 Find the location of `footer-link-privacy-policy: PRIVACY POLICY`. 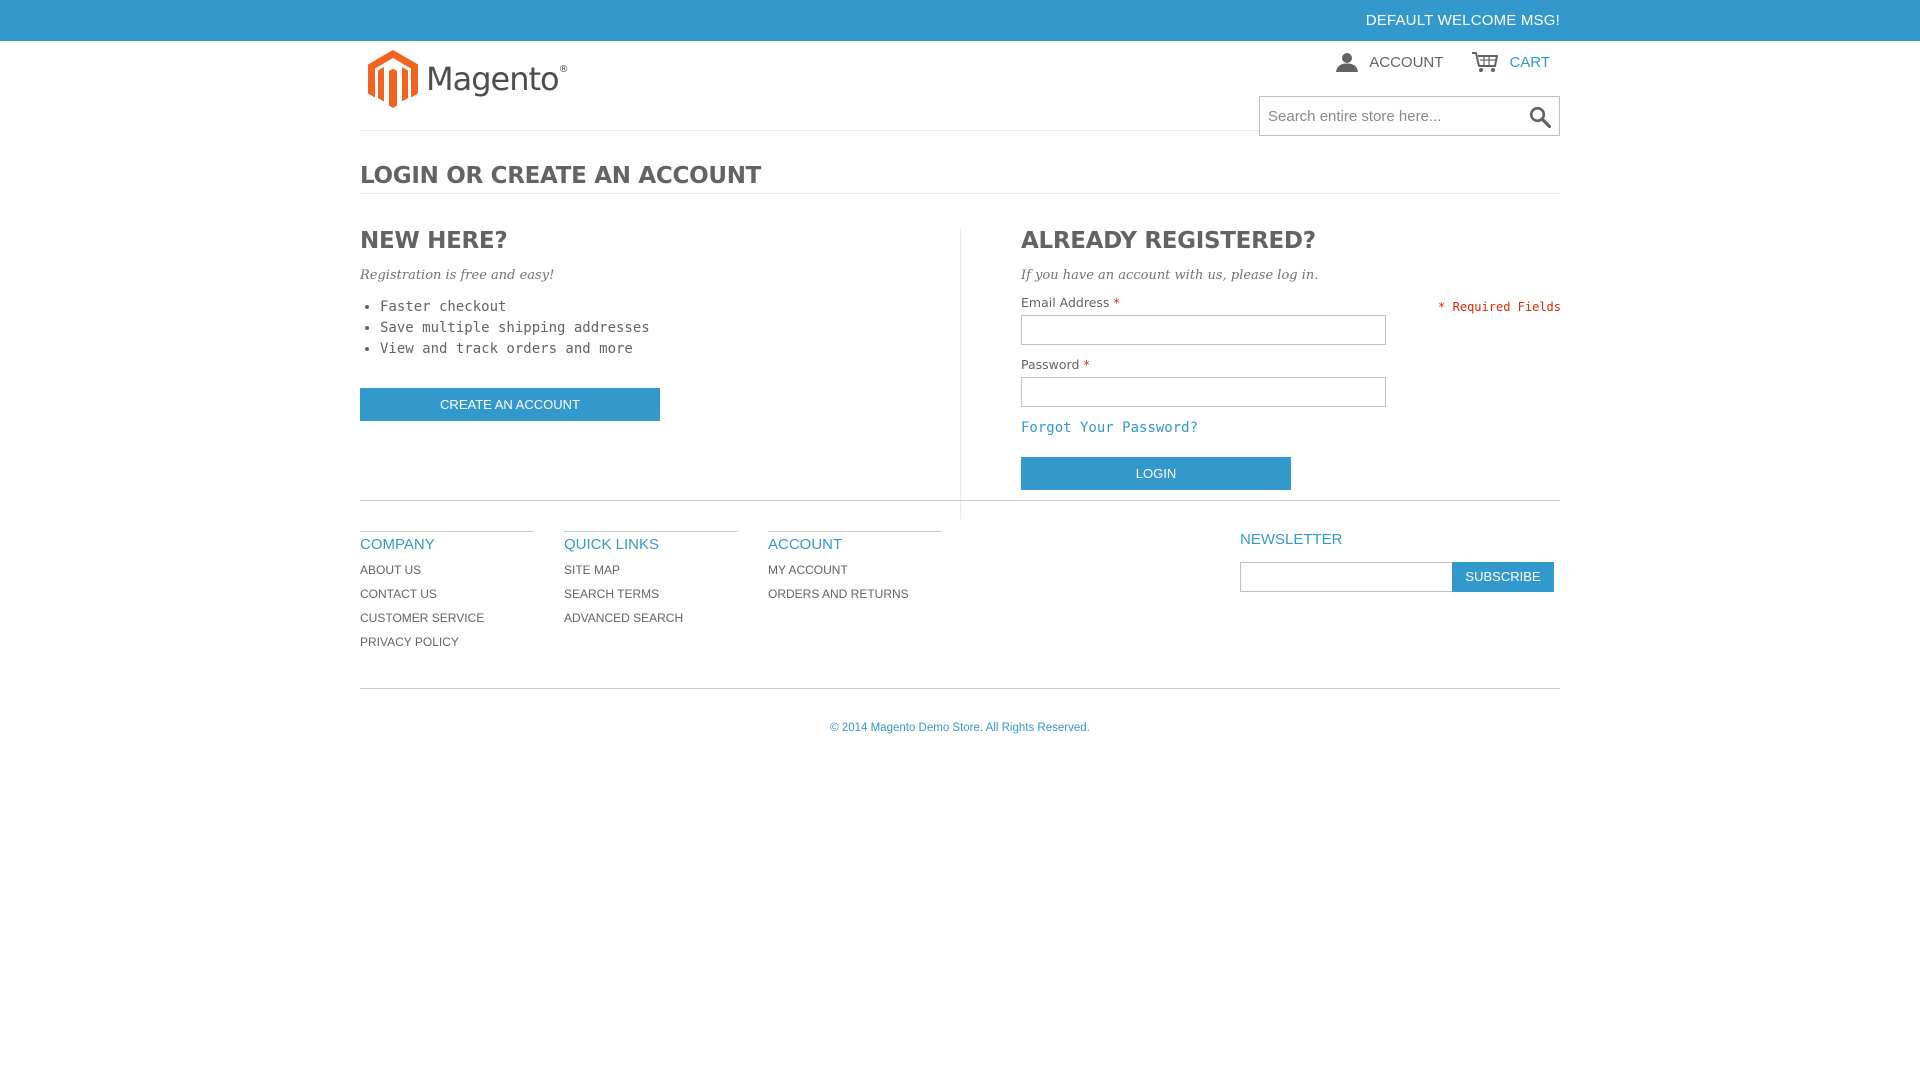

footer-link-privacy-policy: PRIVACY POLICY is located at coordinates (447, 647).